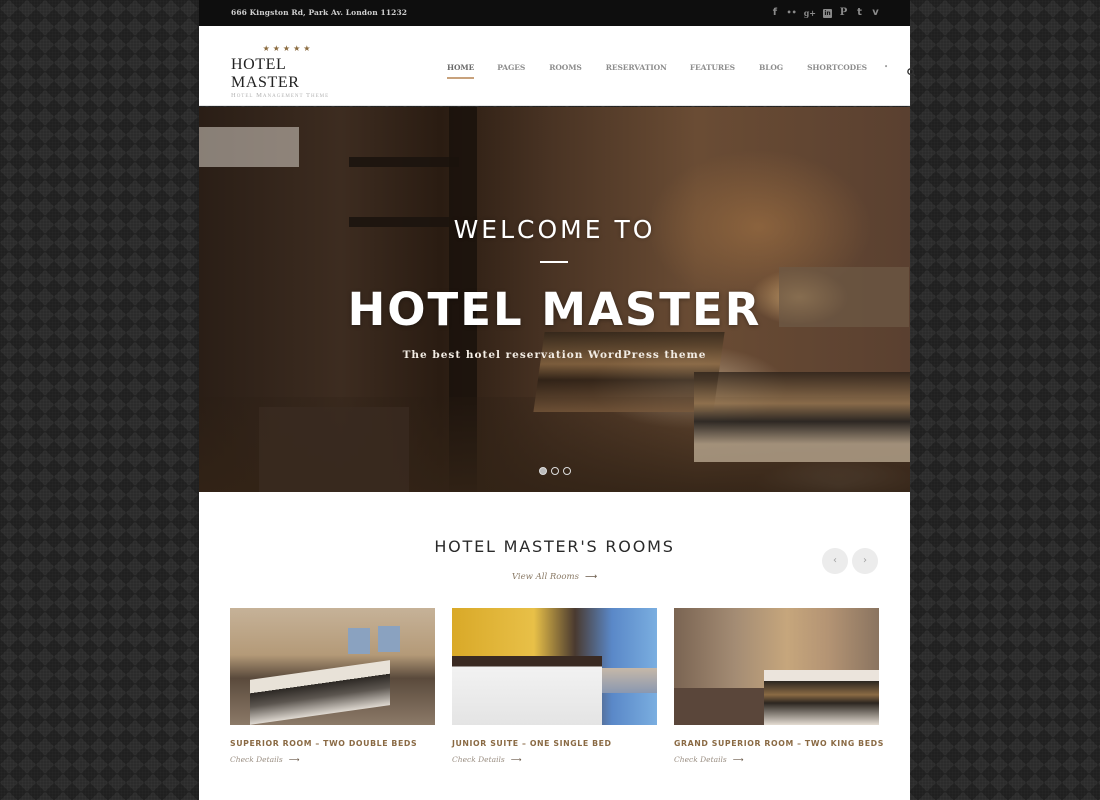 The height and width of the screenshot is (800, 1100). Describe the element at coordinates (778, 743) in the screenshot. I see `room-name: GRAND SUPERIOR ROOM – TWO KING BEDS` at that location.